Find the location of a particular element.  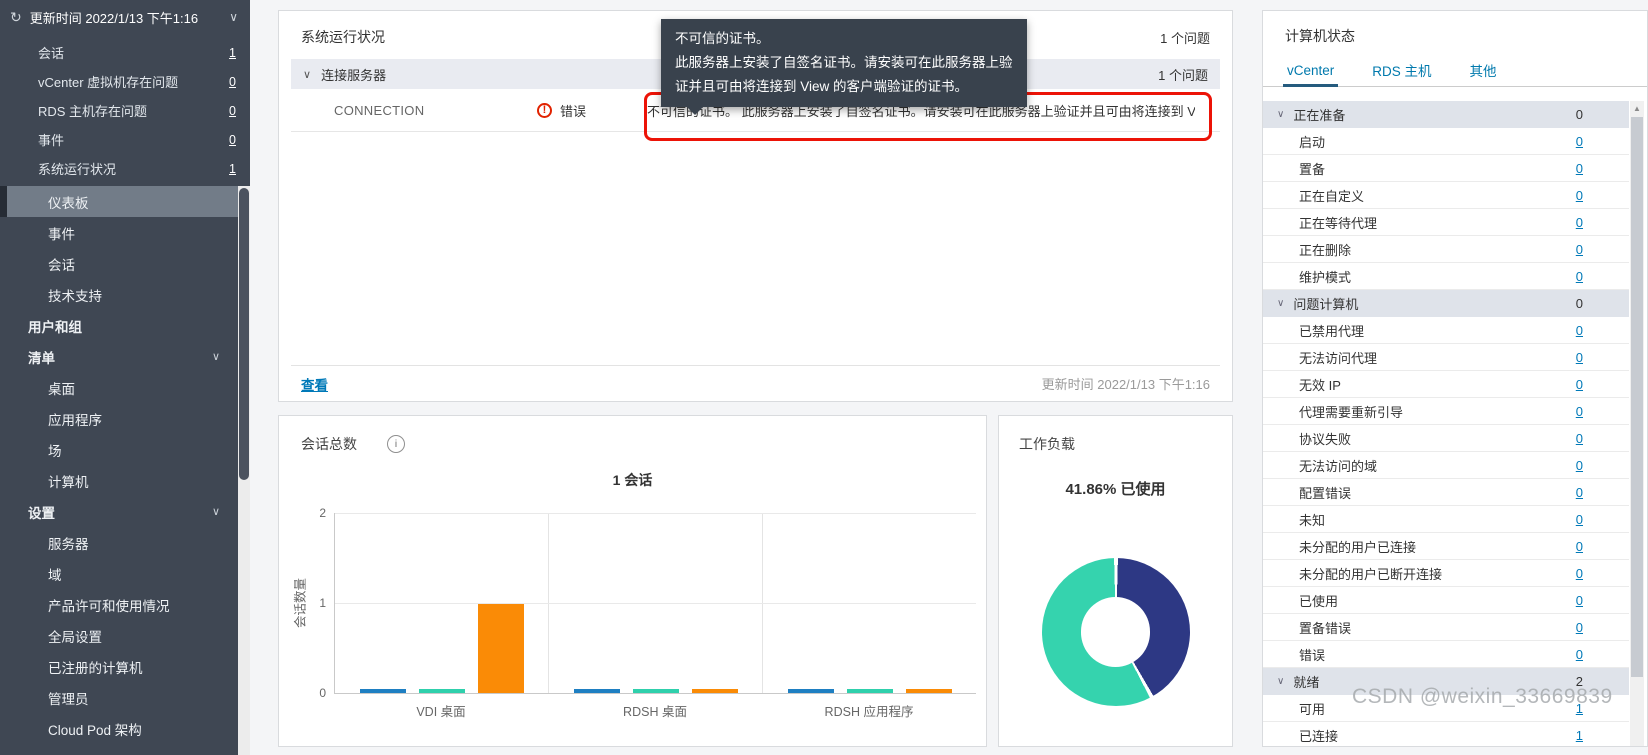

sidebar-item-domains: 域 is located at coordinates (119, 573).